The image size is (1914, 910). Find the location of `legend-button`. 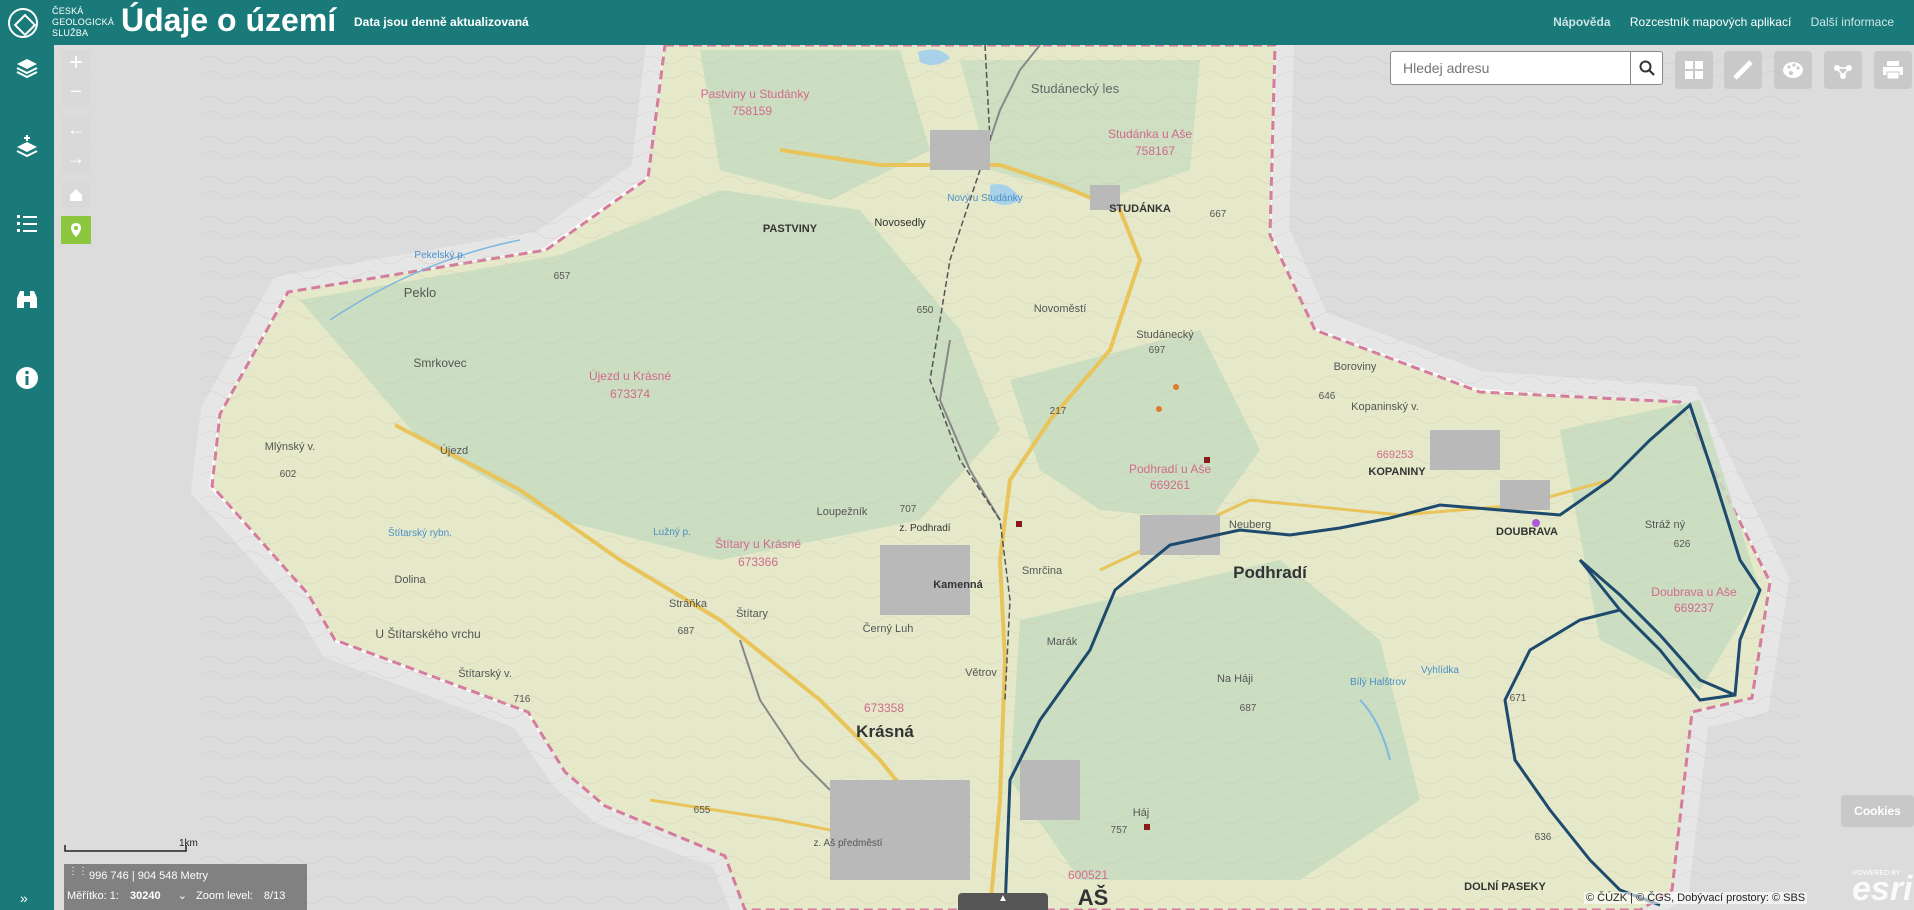

legend-button is located at coordinates (27, 223).